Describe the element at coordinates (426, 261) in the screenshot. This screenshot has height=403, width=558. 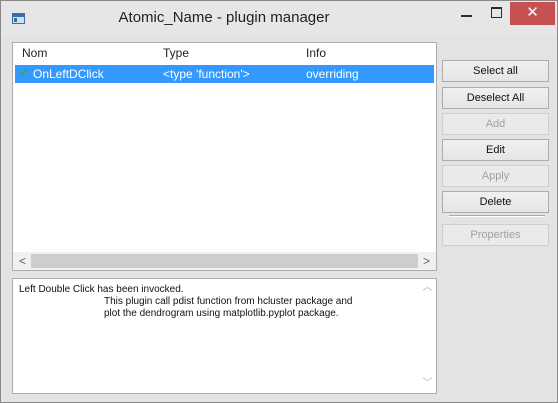
I see `scroll-right-icon: >` at that location.